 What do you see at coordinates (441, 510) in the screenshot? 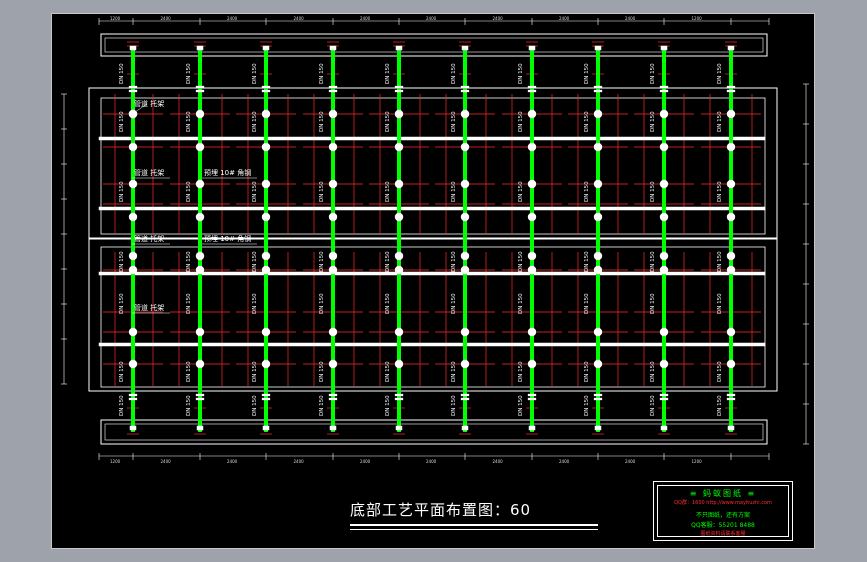
I see `drawing-title: 底部工艺平面布置图：60` at bounding box center [441, 510].